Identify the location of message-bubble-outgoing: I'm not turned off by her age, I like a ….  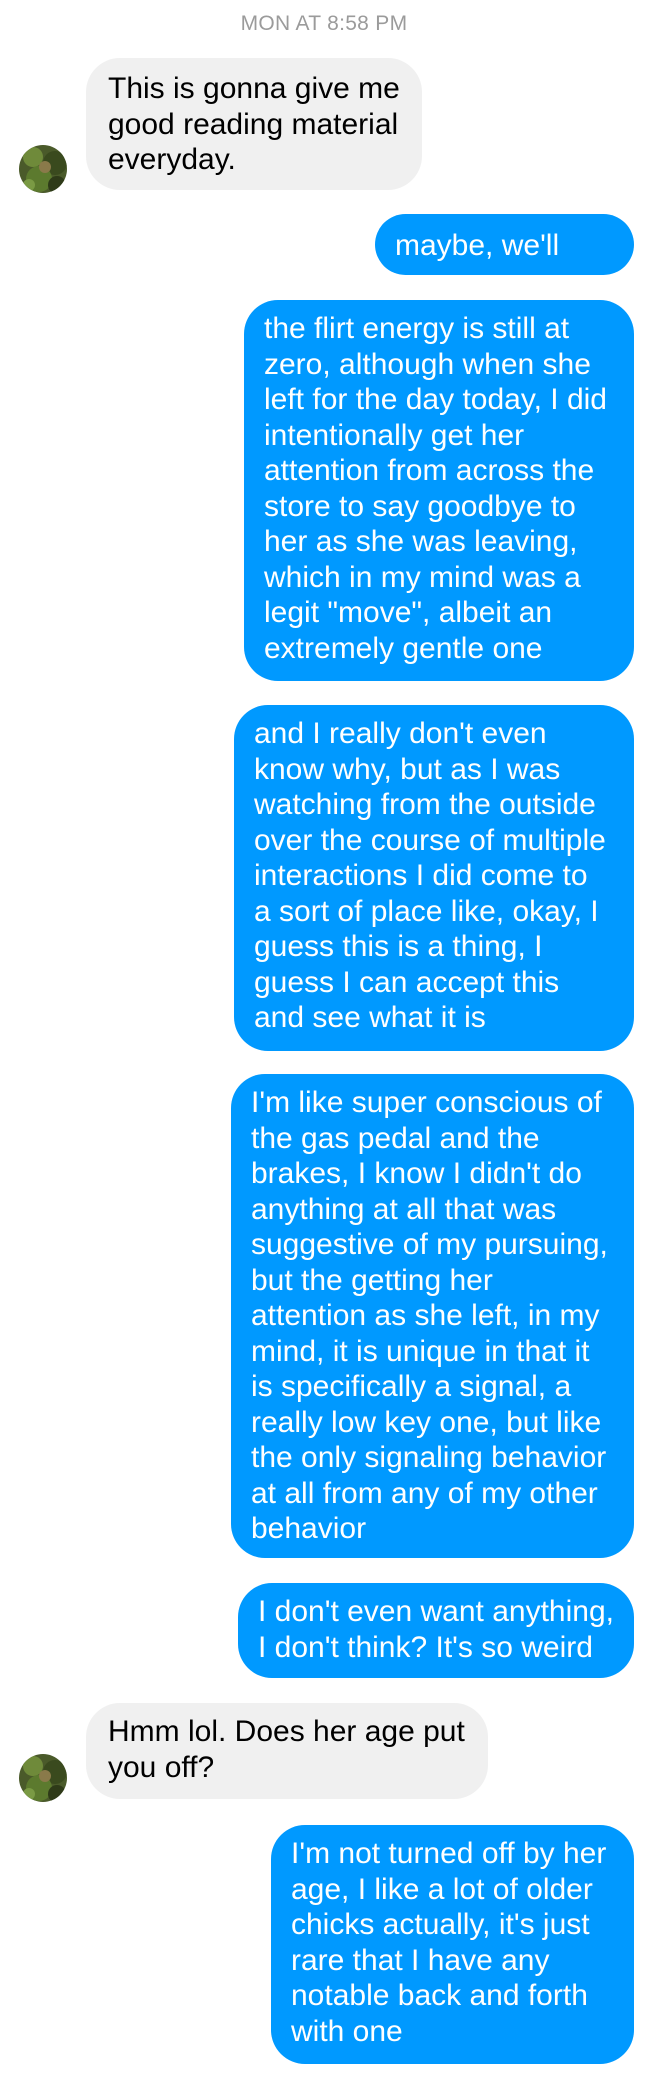
(452, 1944).